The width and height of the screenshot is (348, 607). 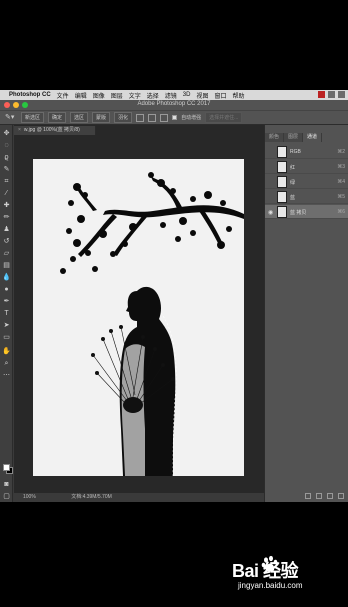 I want to click on lasso-tool-icon: ϱ, so click(x=6, y=157).